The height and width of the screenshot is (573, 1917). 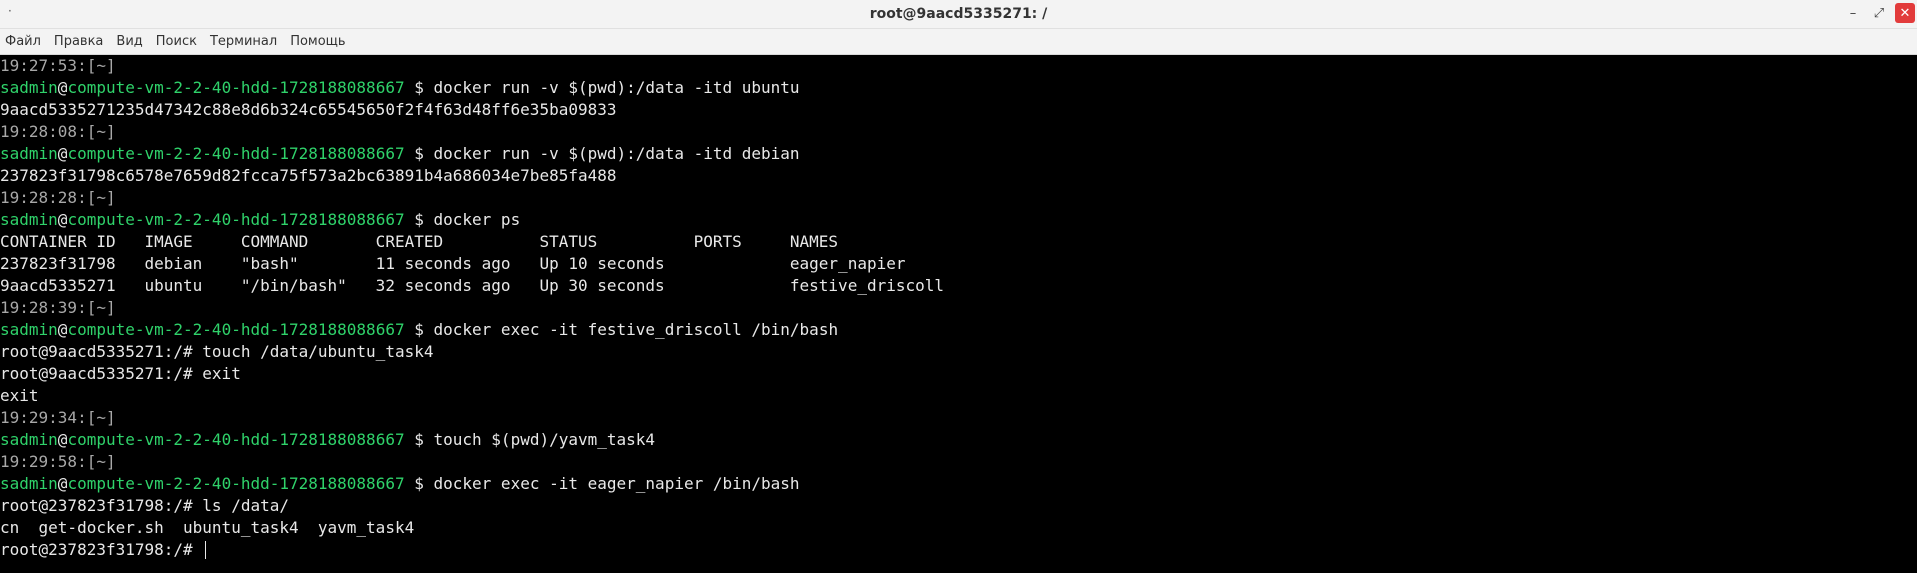 I want to click on menu-search: Поиск, so click(x=176, y=41).